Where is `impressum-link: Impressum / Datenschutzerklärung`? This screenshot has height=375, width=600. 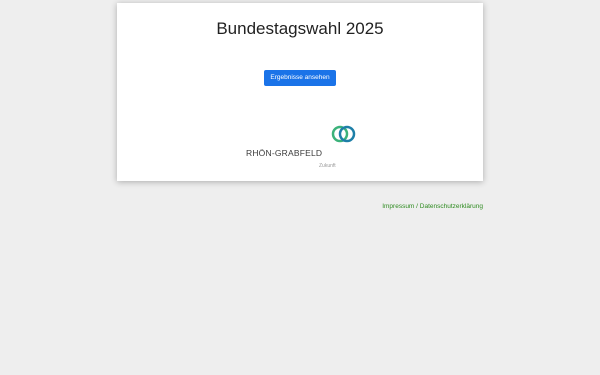 impressum-link: Impressum / Datenschutzerklärung is located at coordinates (432, 206).